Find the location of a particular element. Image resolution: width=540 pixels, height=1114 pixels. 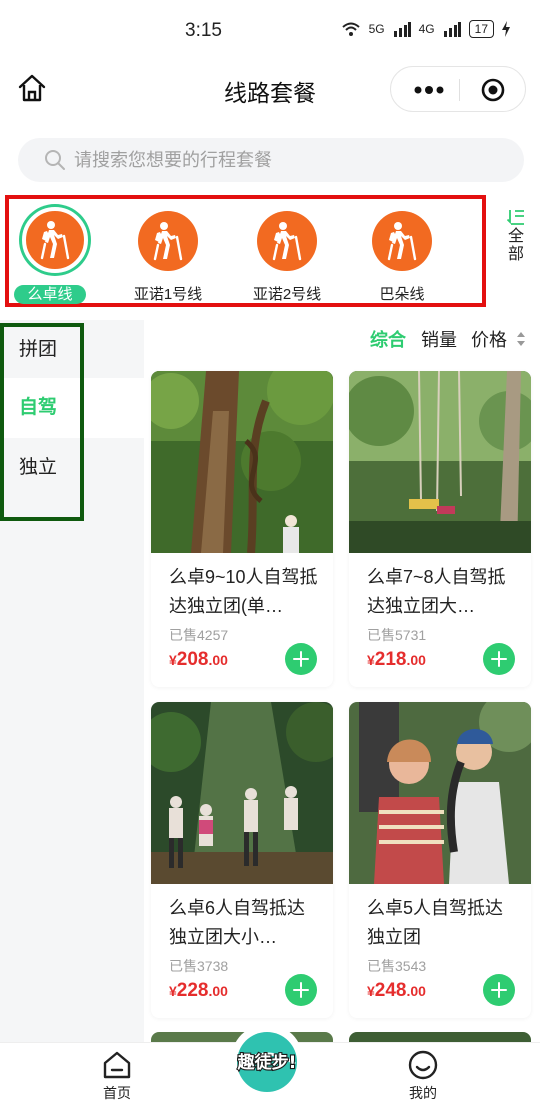

product-card-3: 么卓5人自驾抵达独立团 已售3543 ¥248.00 is located at coordinates (440, 860).